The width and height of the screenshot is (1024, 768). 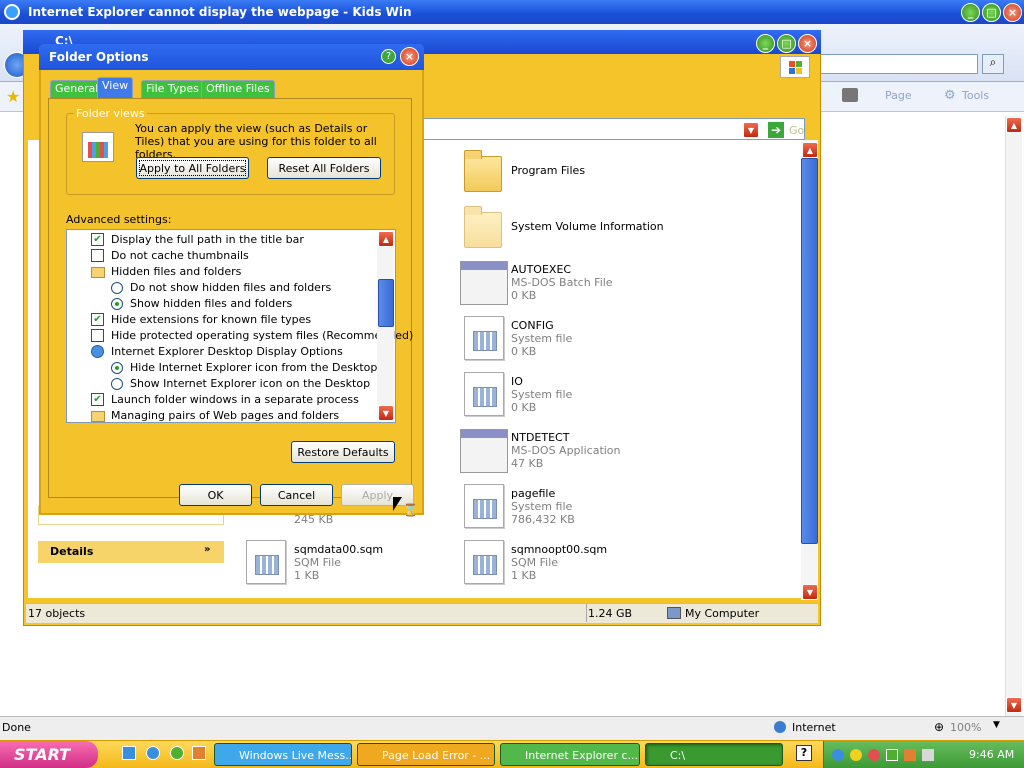 I want to click on hourglass-icon: ⌛, so click(x=410, y=510).